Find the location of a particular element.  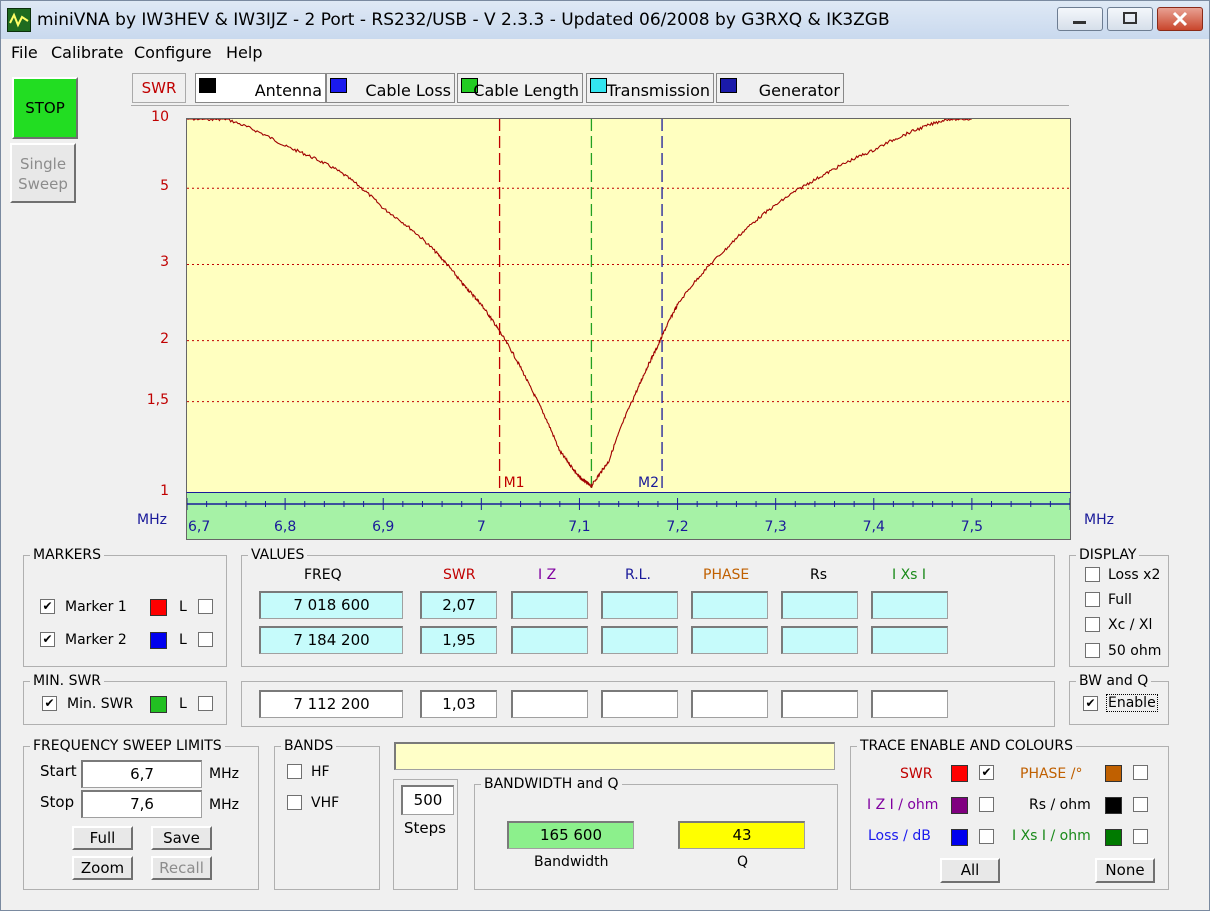

m2-rl-value is located at coordinates (639, 640).